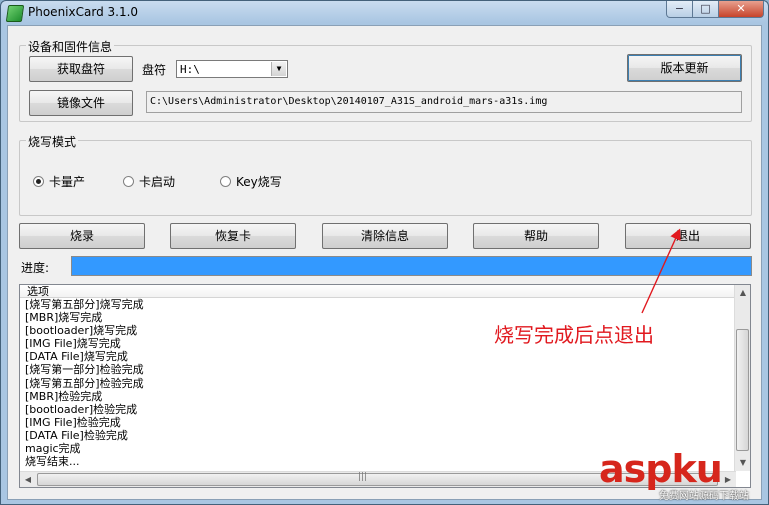 Image resolution: width=769 pixels, height=505 pixels. Describe the element at coordinates (661, 469) in the screenshot. I see `aspku-watermark-logo: aspku` at that location.